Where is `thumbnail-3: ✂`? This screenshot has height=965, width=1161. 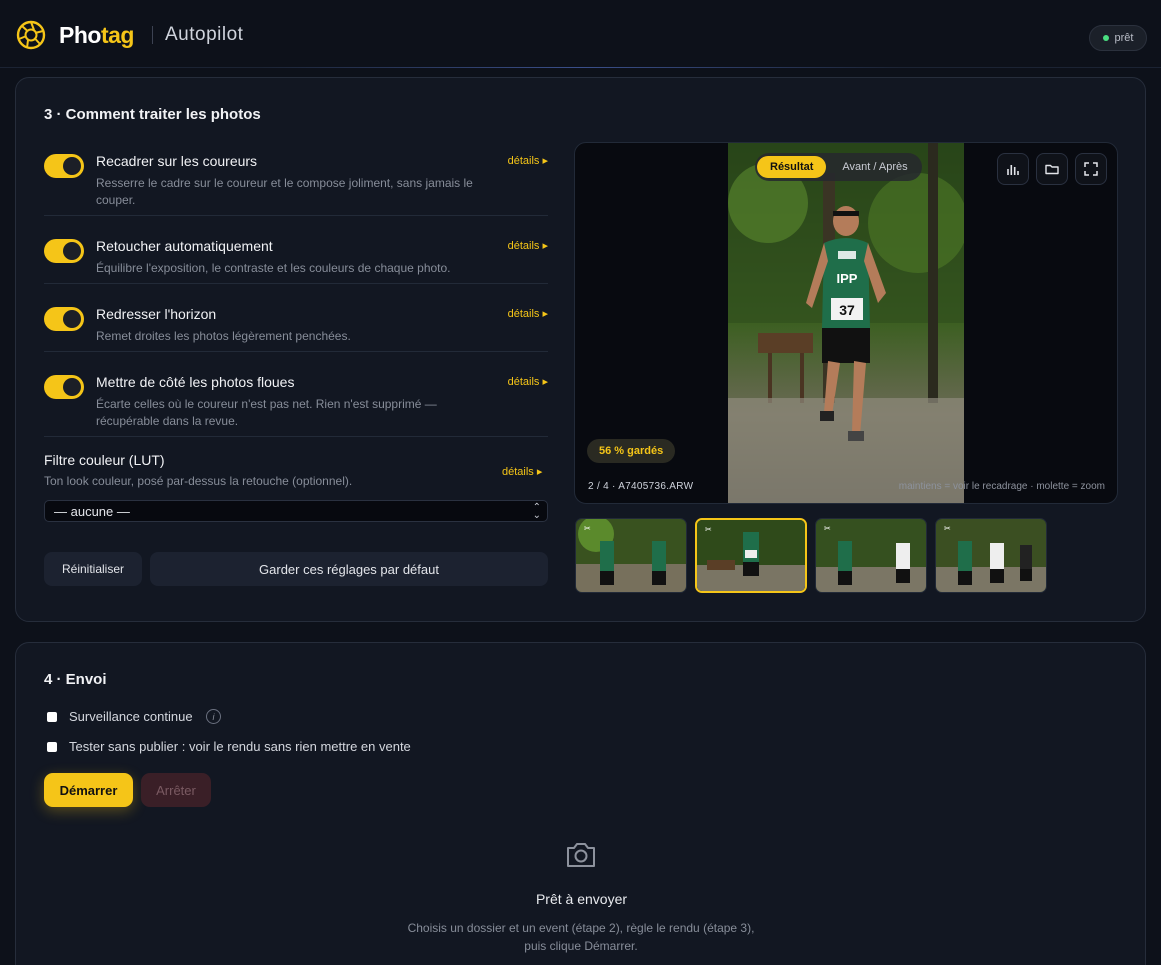 thumbnail-3: ✂ is located at coordinates (871, 555).